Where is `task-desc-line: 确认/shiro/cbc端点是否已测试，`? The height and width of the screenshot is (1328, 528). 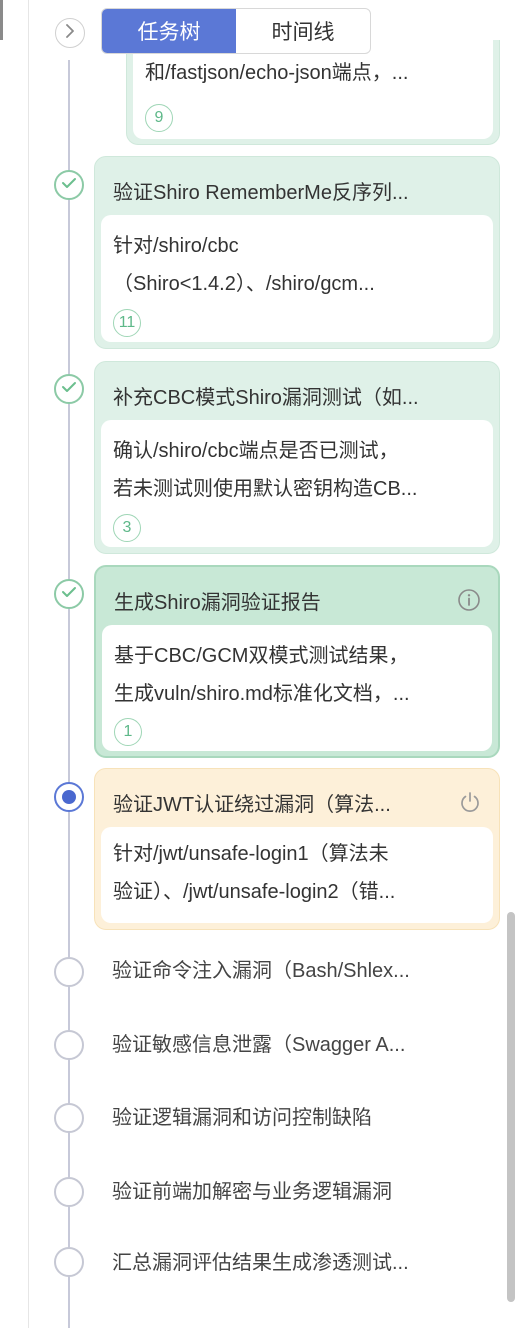
task-desc-line: 确认/shiro/cbc端点是否已测试， is located at coordinates (256, 451).